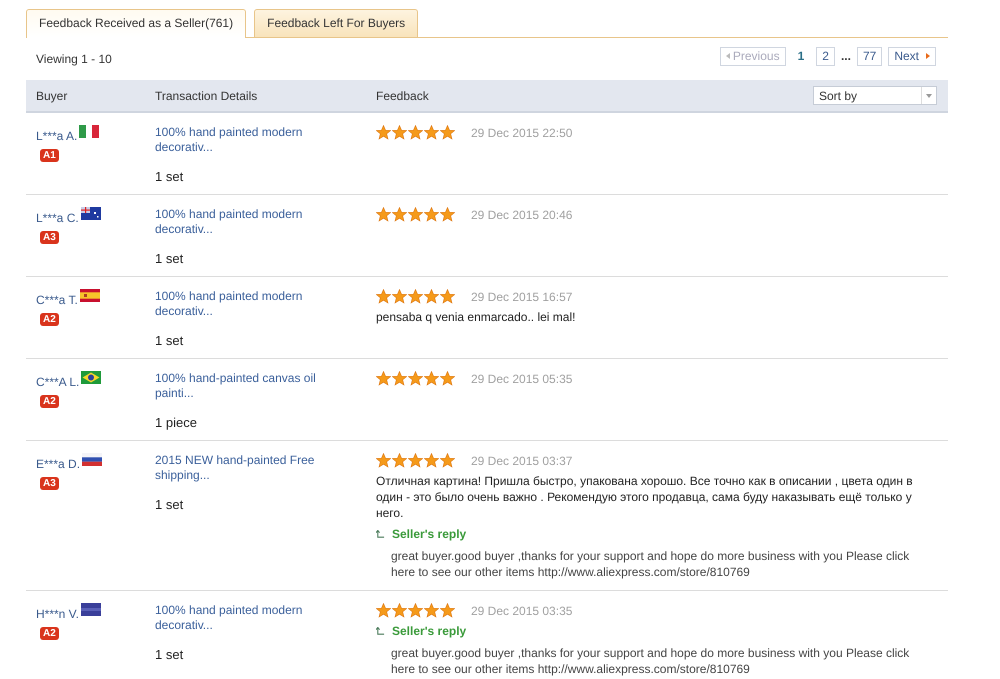 The height and width of the screenshot is (679, 1000). I want to click on level-badge: A1, so click(49, 155).